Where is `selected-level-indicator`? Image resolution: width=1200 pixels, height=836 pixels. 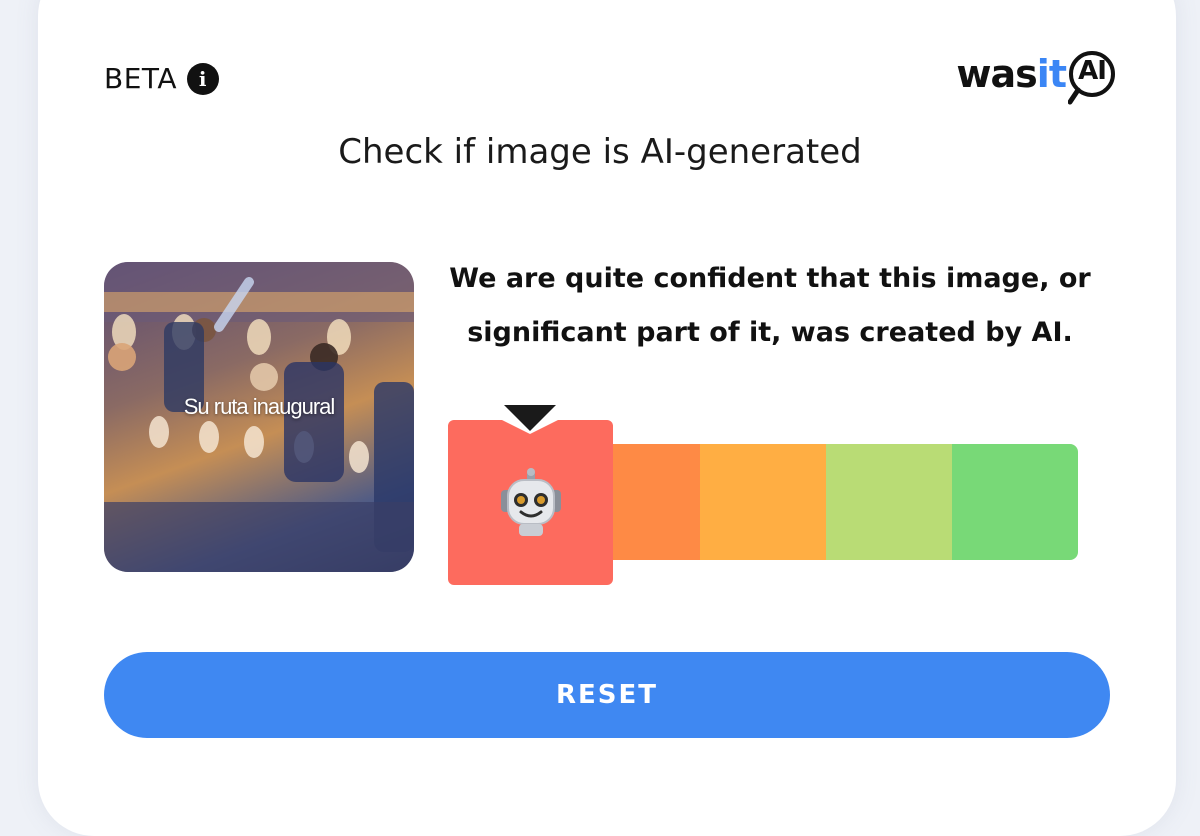 selected-level-indicator is located at coordinates (530, 502).